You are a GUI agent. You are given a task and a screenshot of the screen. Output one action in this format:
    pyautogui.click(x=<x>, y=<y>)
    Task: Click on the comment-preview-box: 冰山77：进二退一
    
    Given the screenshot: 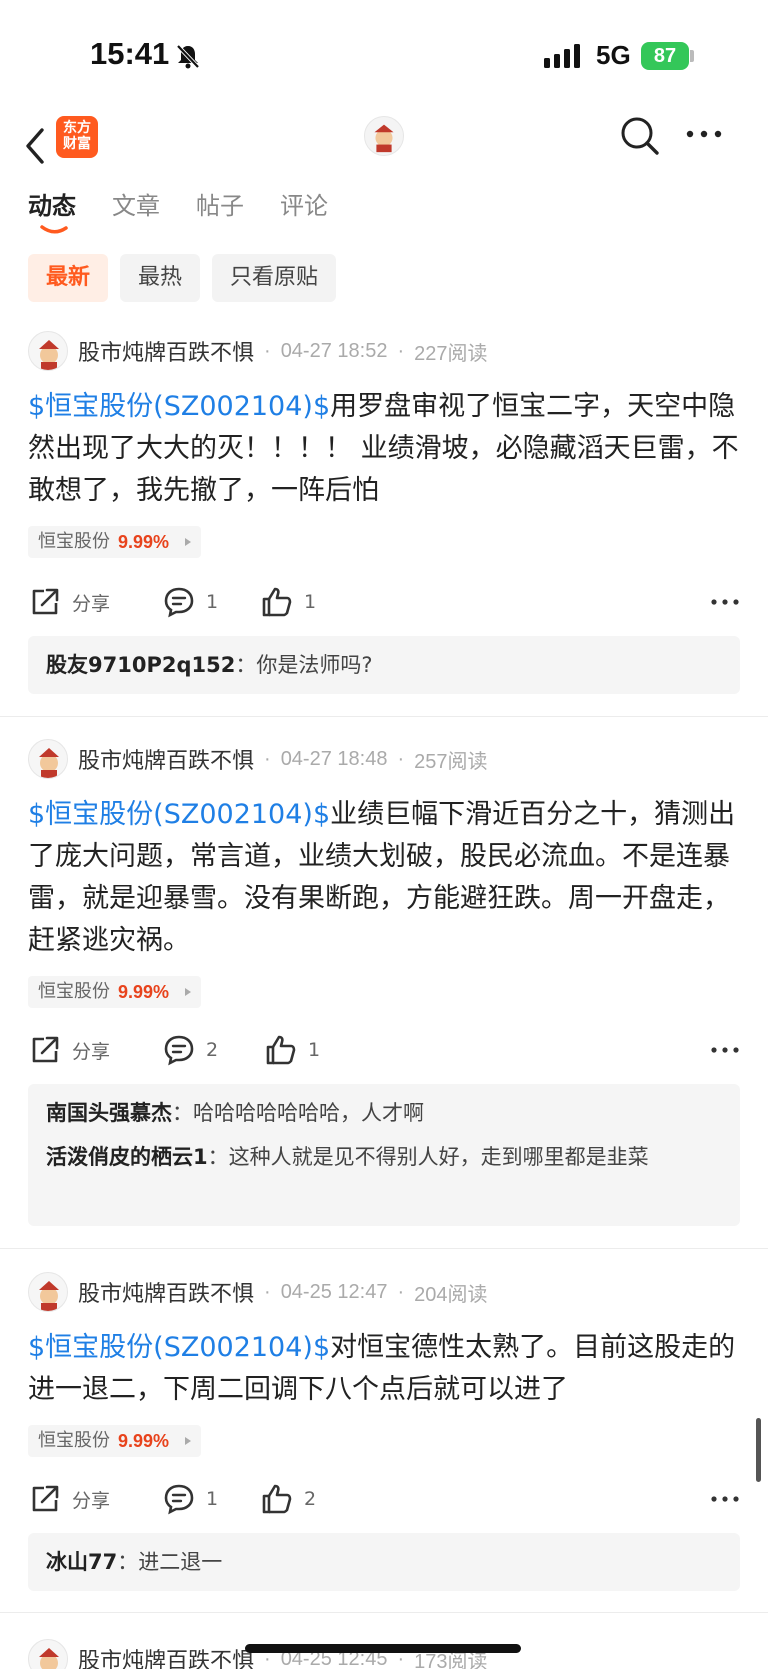 What is the action you would take?
    pyautogui.click(x=384, y=1562)
    